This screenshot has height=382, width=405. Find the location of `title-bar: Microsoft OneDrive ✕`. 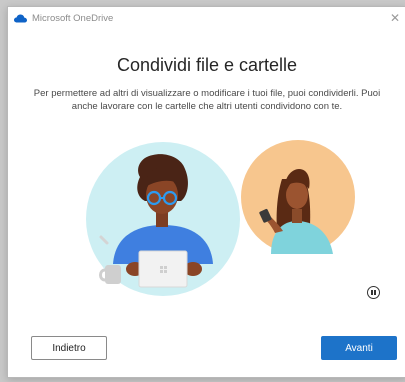

title-bar: Microsoft OneDrive ✕ is located at coordinates (206, 19).